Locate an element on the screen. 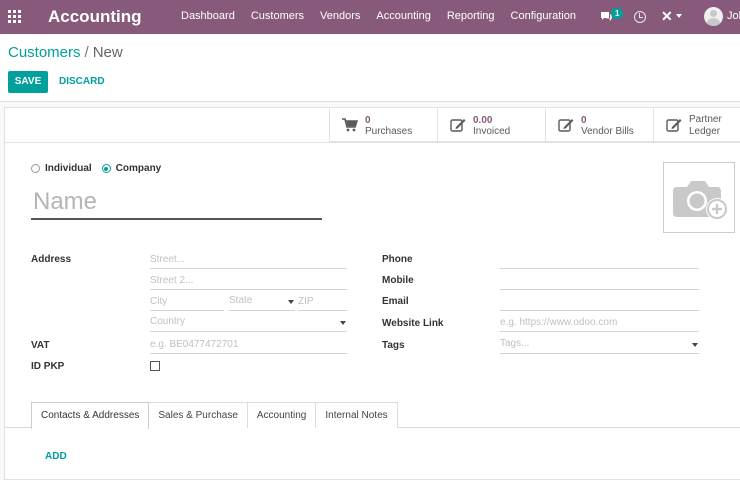 The width and height of the screenshot is (740, 480). vendor-bills-value: 0 is located at coordinates (584, 120).